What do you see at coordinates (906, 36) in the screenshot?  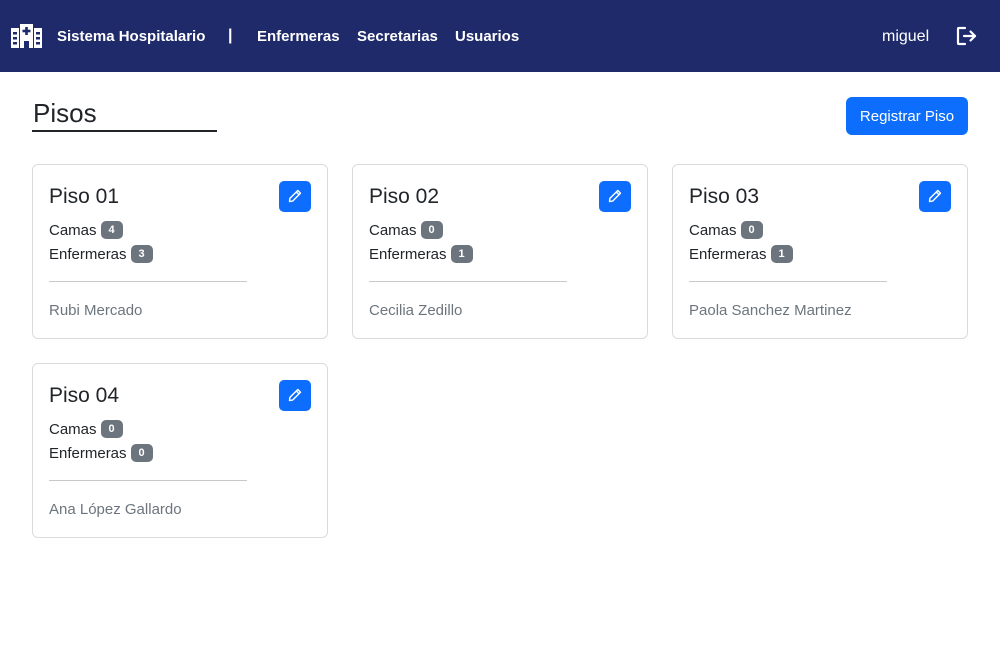 I see `current-user: miguel` at bounding box center [906, 36].